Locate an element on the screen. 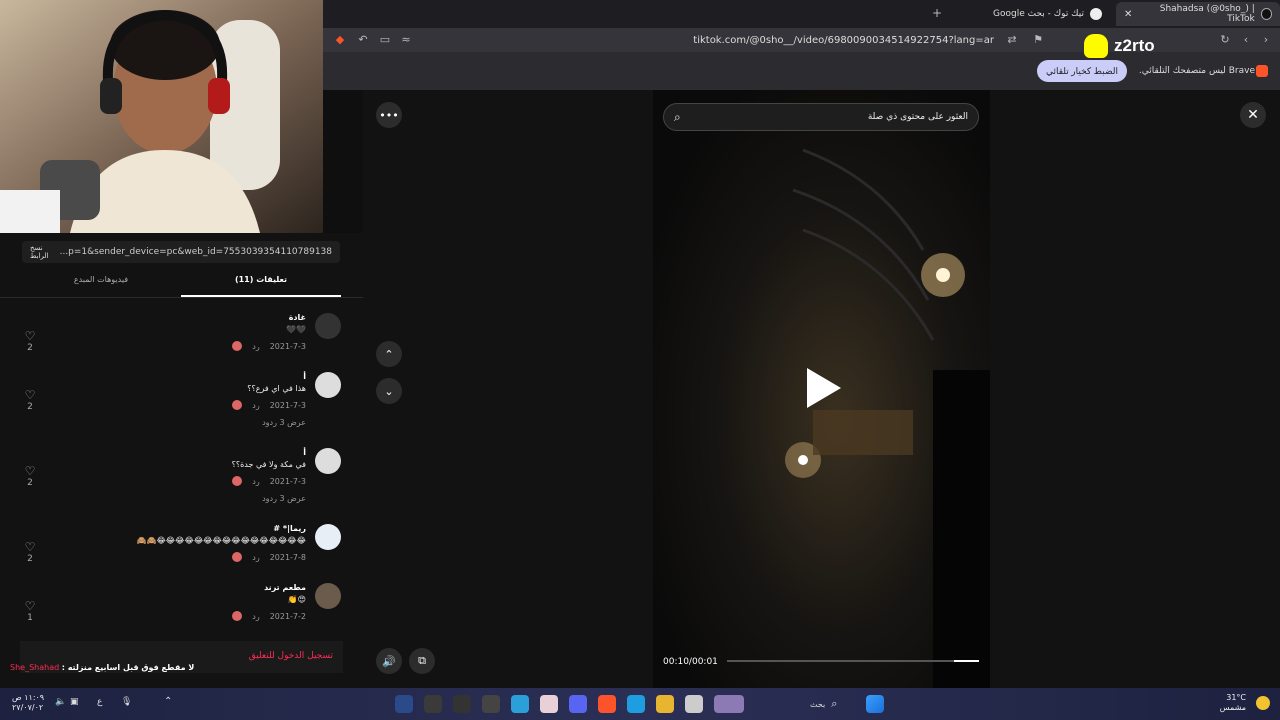  like-button: ♡ 1 is located at coordinates (30, 611).